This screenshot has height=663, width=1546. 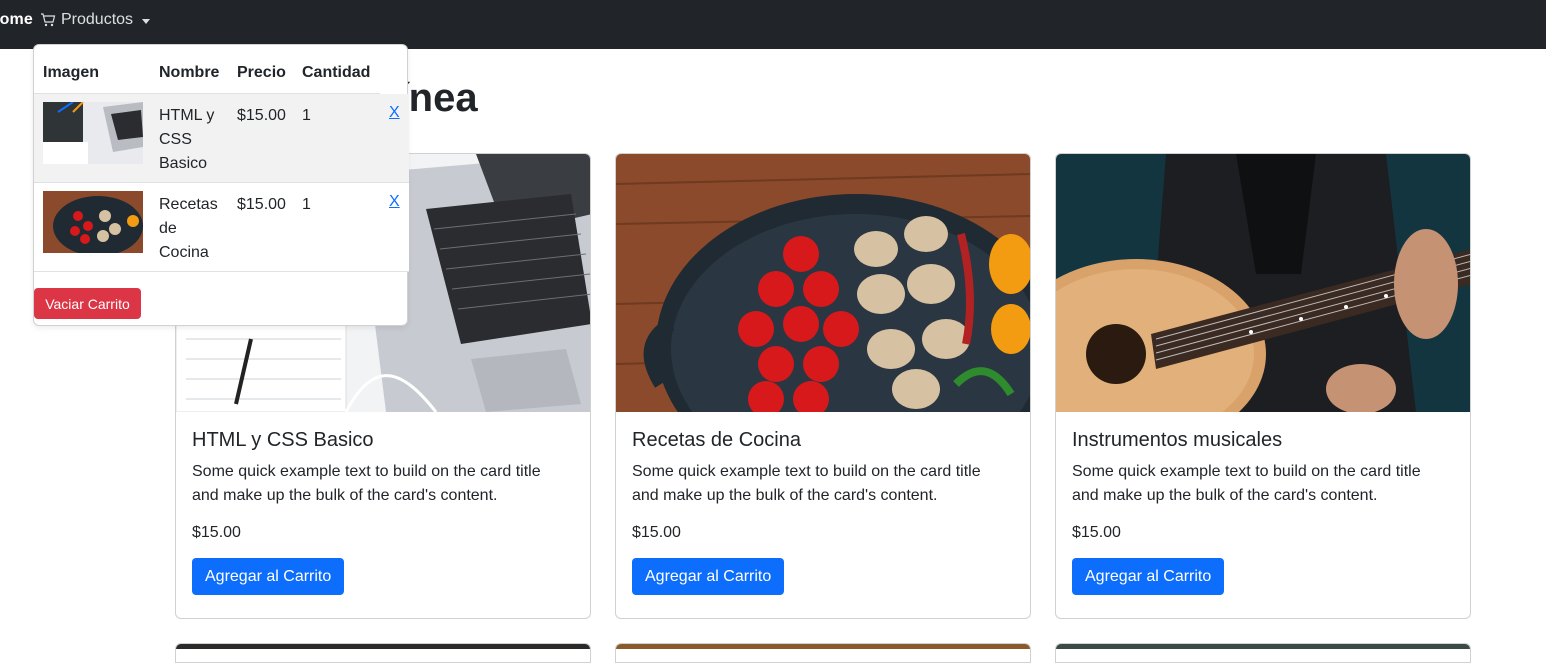 I want to click on cart-header-name: Nombre, so click(x=189, y=72).